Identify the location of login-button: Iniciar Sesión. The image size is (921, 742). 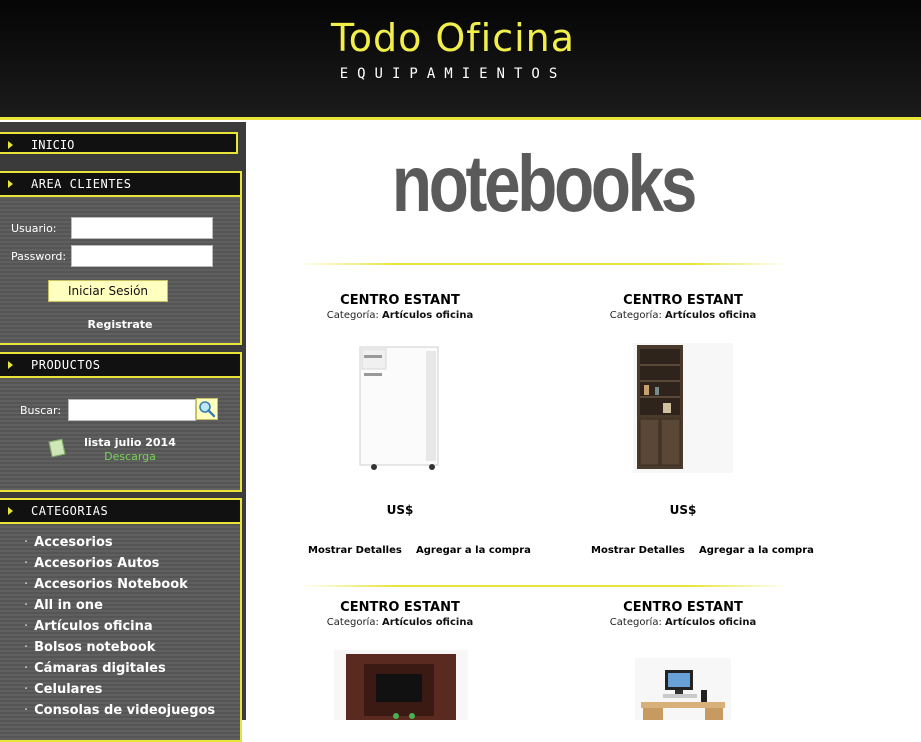
(108, 291).